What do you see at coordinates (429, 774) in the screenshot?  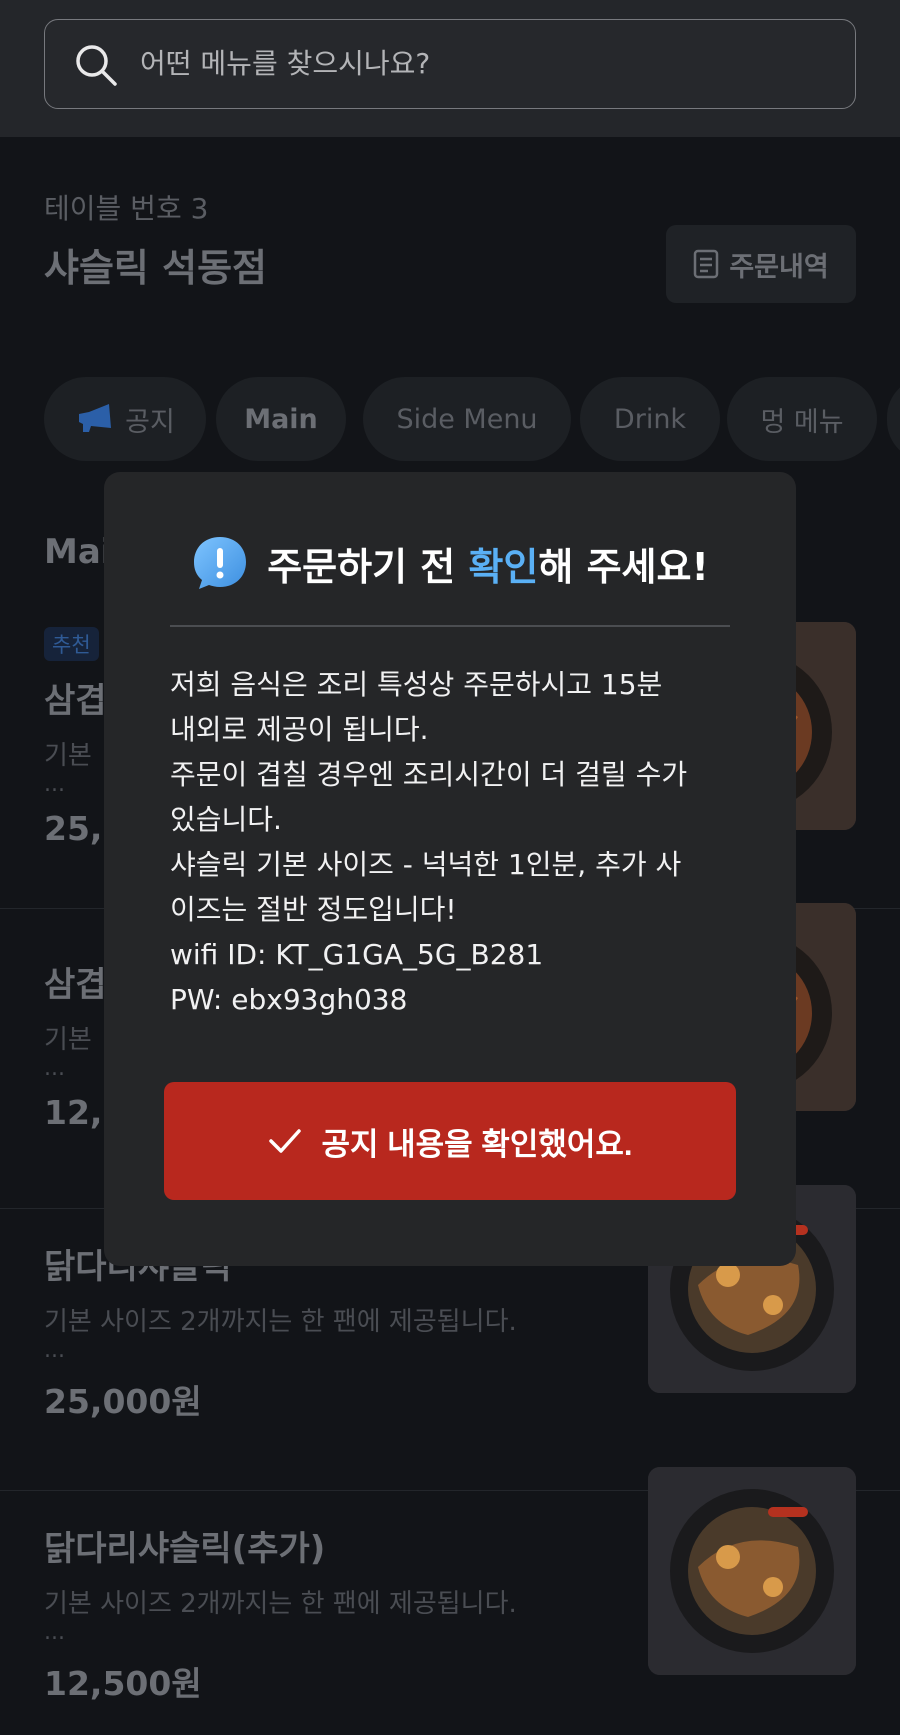 I see `notice-line: 주문이 겹칠 경우엔 조리시간이 더 걸릴 수가` at bounding box center [429, 774].